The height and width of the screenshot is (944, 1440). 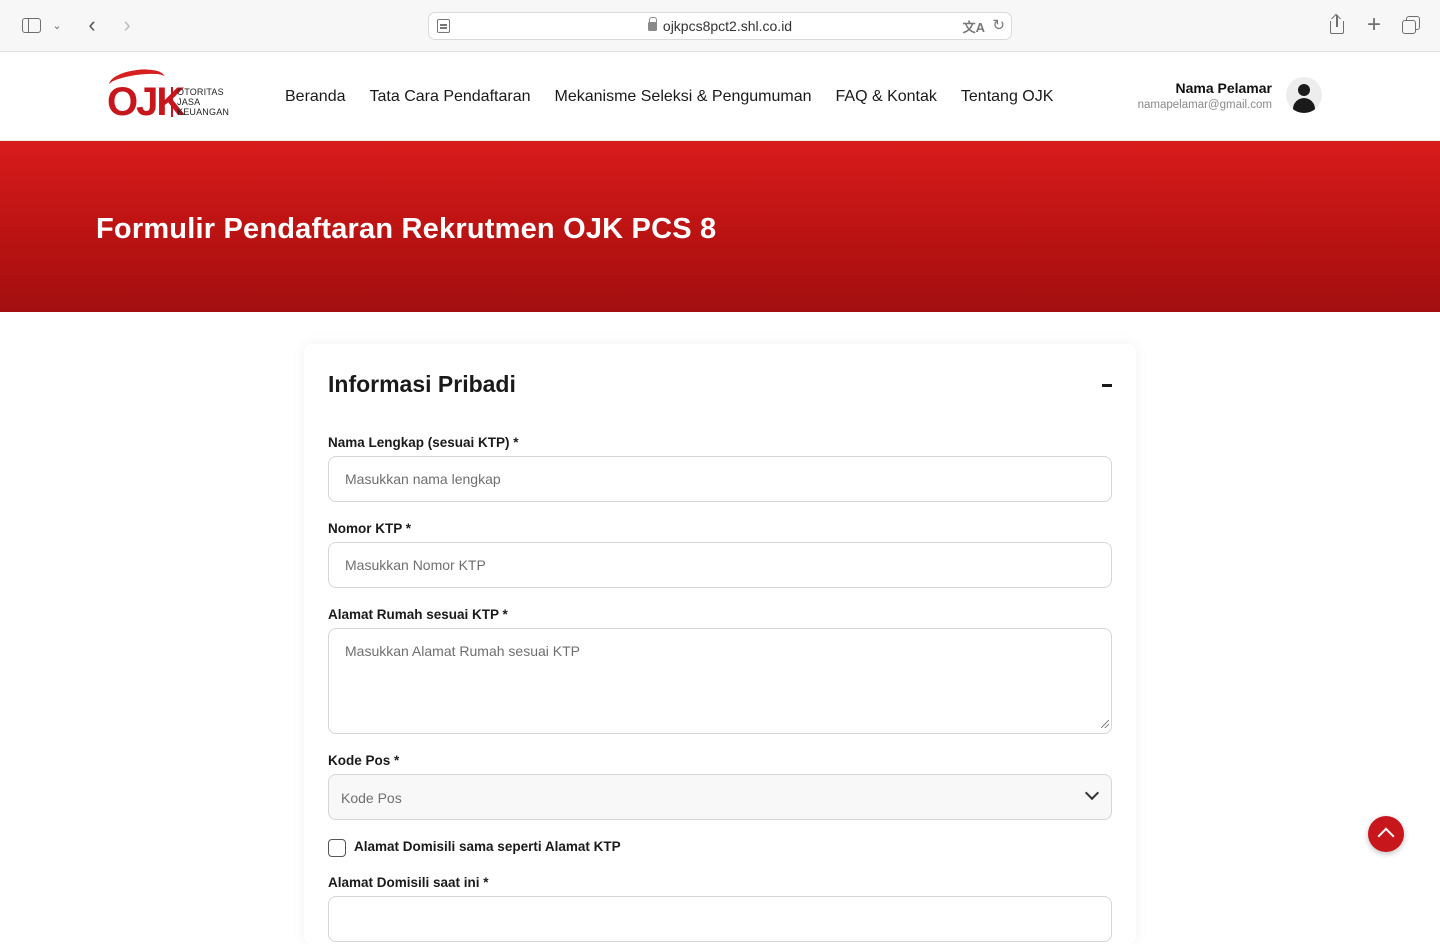 I want to click on user-info: Nama Pelamar namapelamar@gmail.com, so click(x=1205, y=95).